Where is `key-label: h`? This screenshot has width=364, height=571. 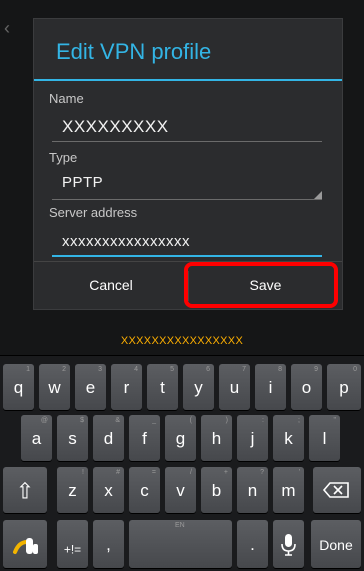
key-label: h is located at coordinates (216, 438).